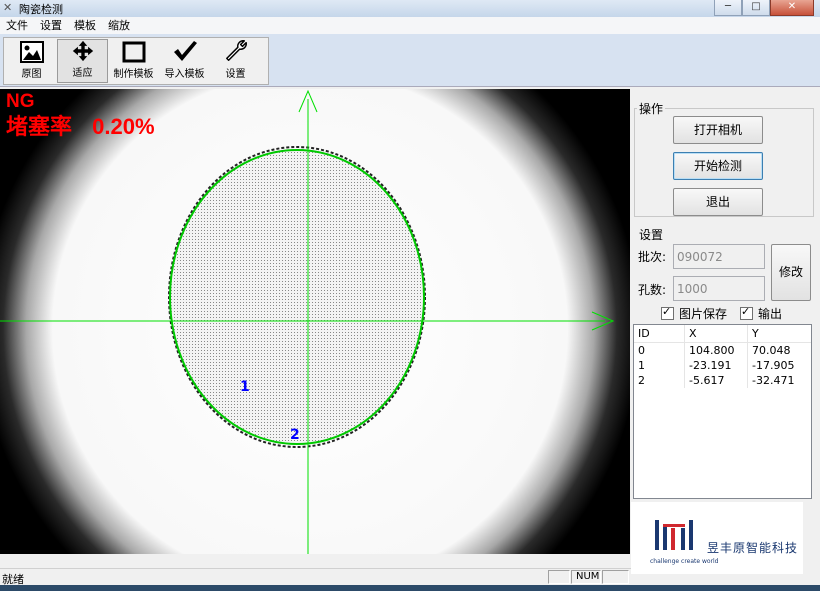 This screenshot has width=820, height=591. Describe the element at coordinates (315, 577) in the screenshot. I see `status-bar: 就绪 NUM` at that location.